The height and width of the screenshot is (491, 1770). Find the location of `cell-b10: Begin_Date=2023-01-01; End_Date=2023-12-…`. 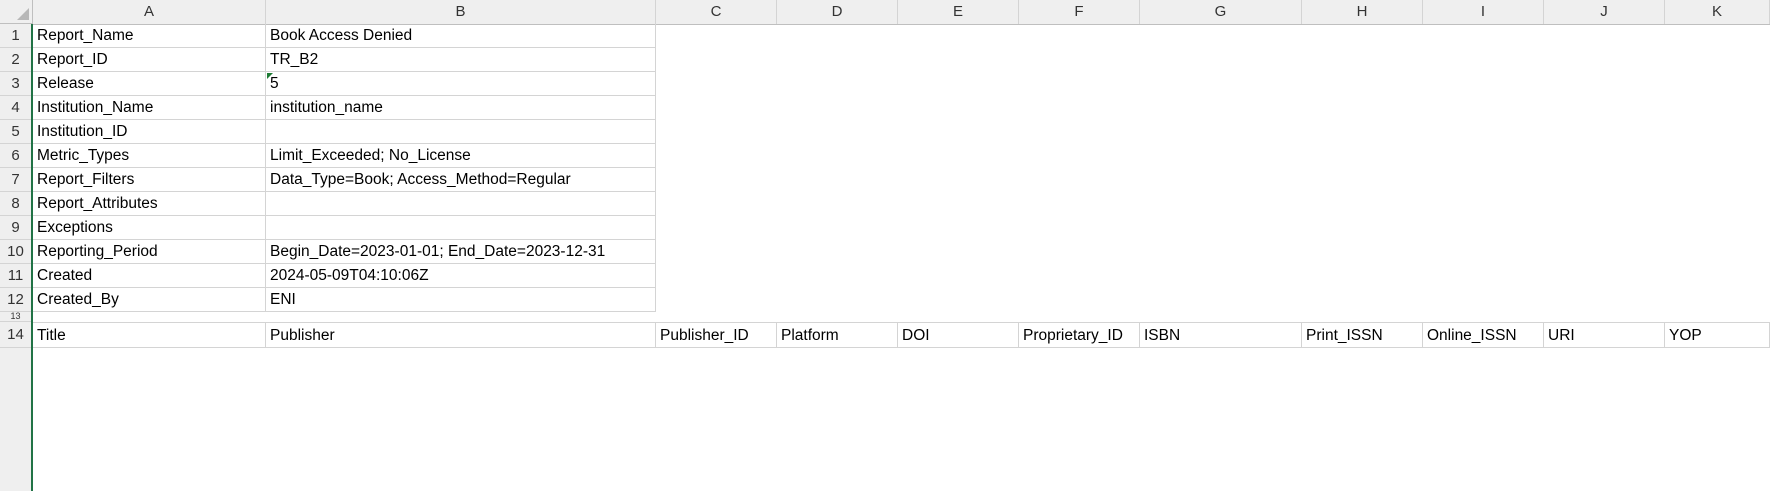

cell-b10: Begin_Date=2023-01-01; End_Date=2023-12-… is located at coordinates (461, 252).